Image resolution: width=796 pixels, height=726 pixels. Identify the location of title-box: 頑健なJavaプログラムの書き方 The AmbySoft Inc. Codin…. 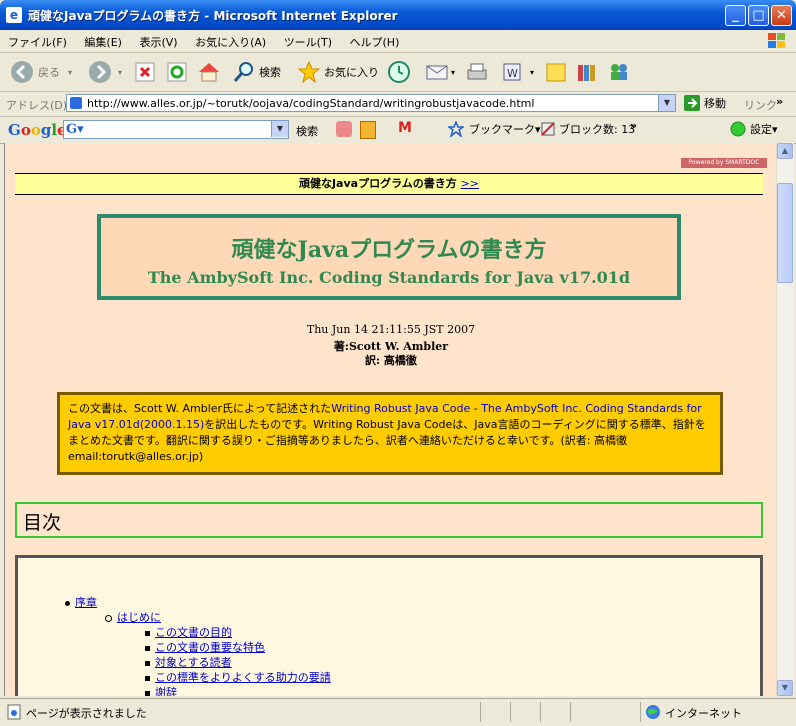
(389, 257).